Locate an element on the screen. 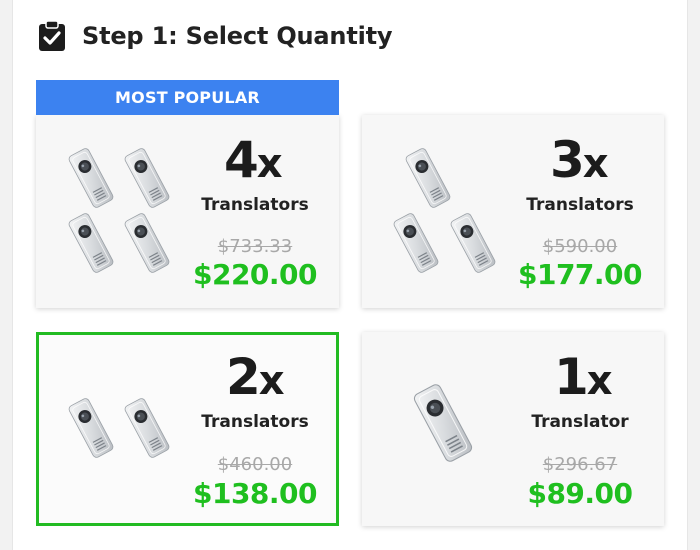 This screenshot has width=700, height=550. option-qty: 4x is located at coordinates (253, 160).